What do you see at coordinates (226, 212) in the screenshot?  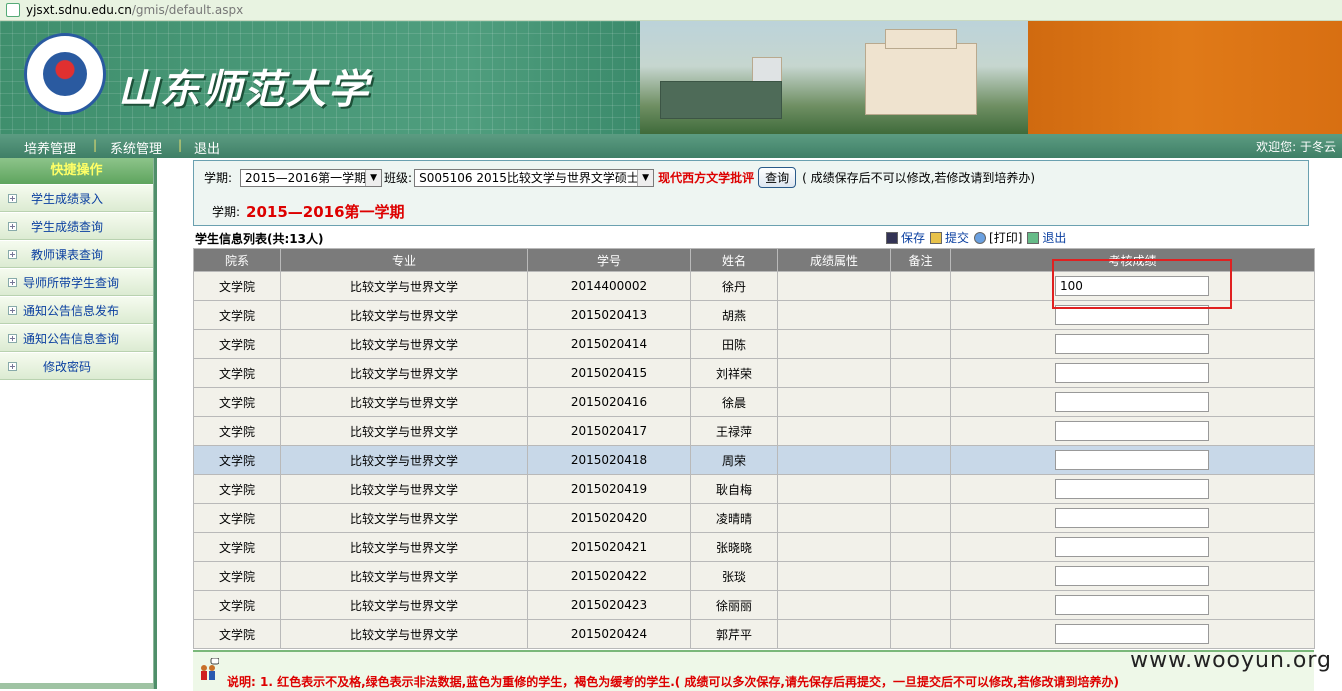 I see `term-label-2: 学期:` at bounding box center [226, 212].